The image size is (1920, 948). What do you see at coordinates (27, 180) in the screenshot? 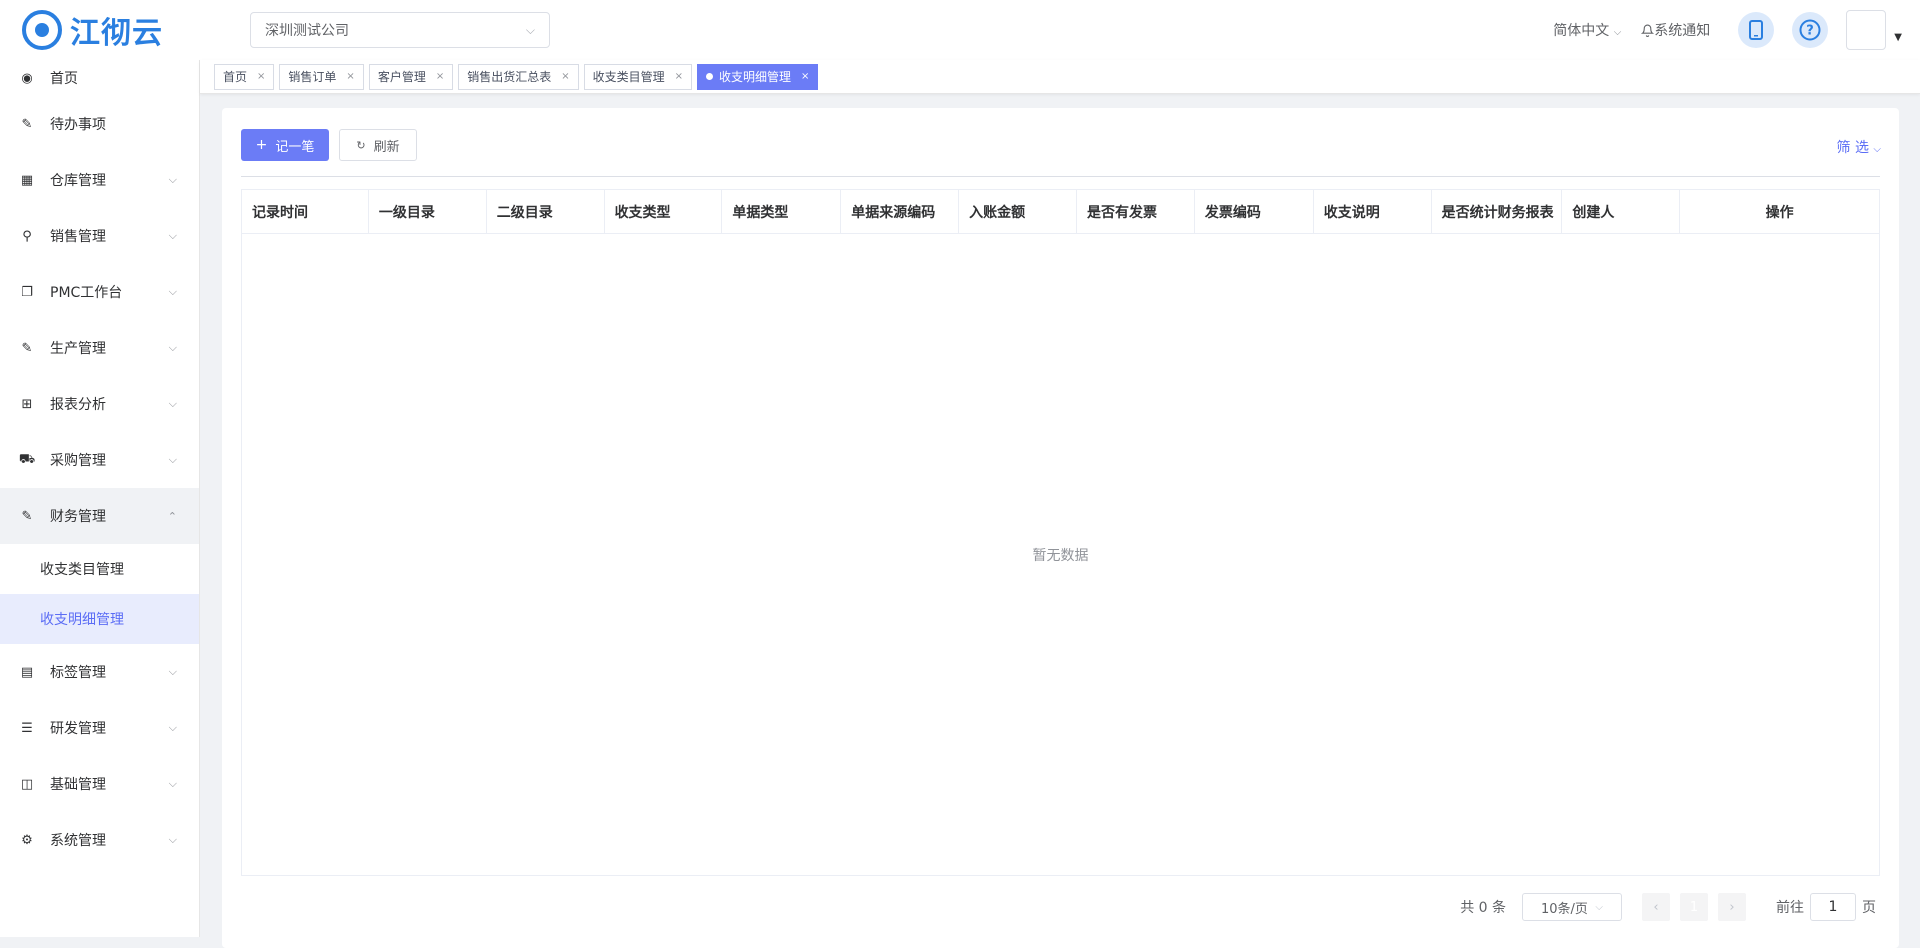
I see `table-icon: ▦` at bounding box center [27, 180].